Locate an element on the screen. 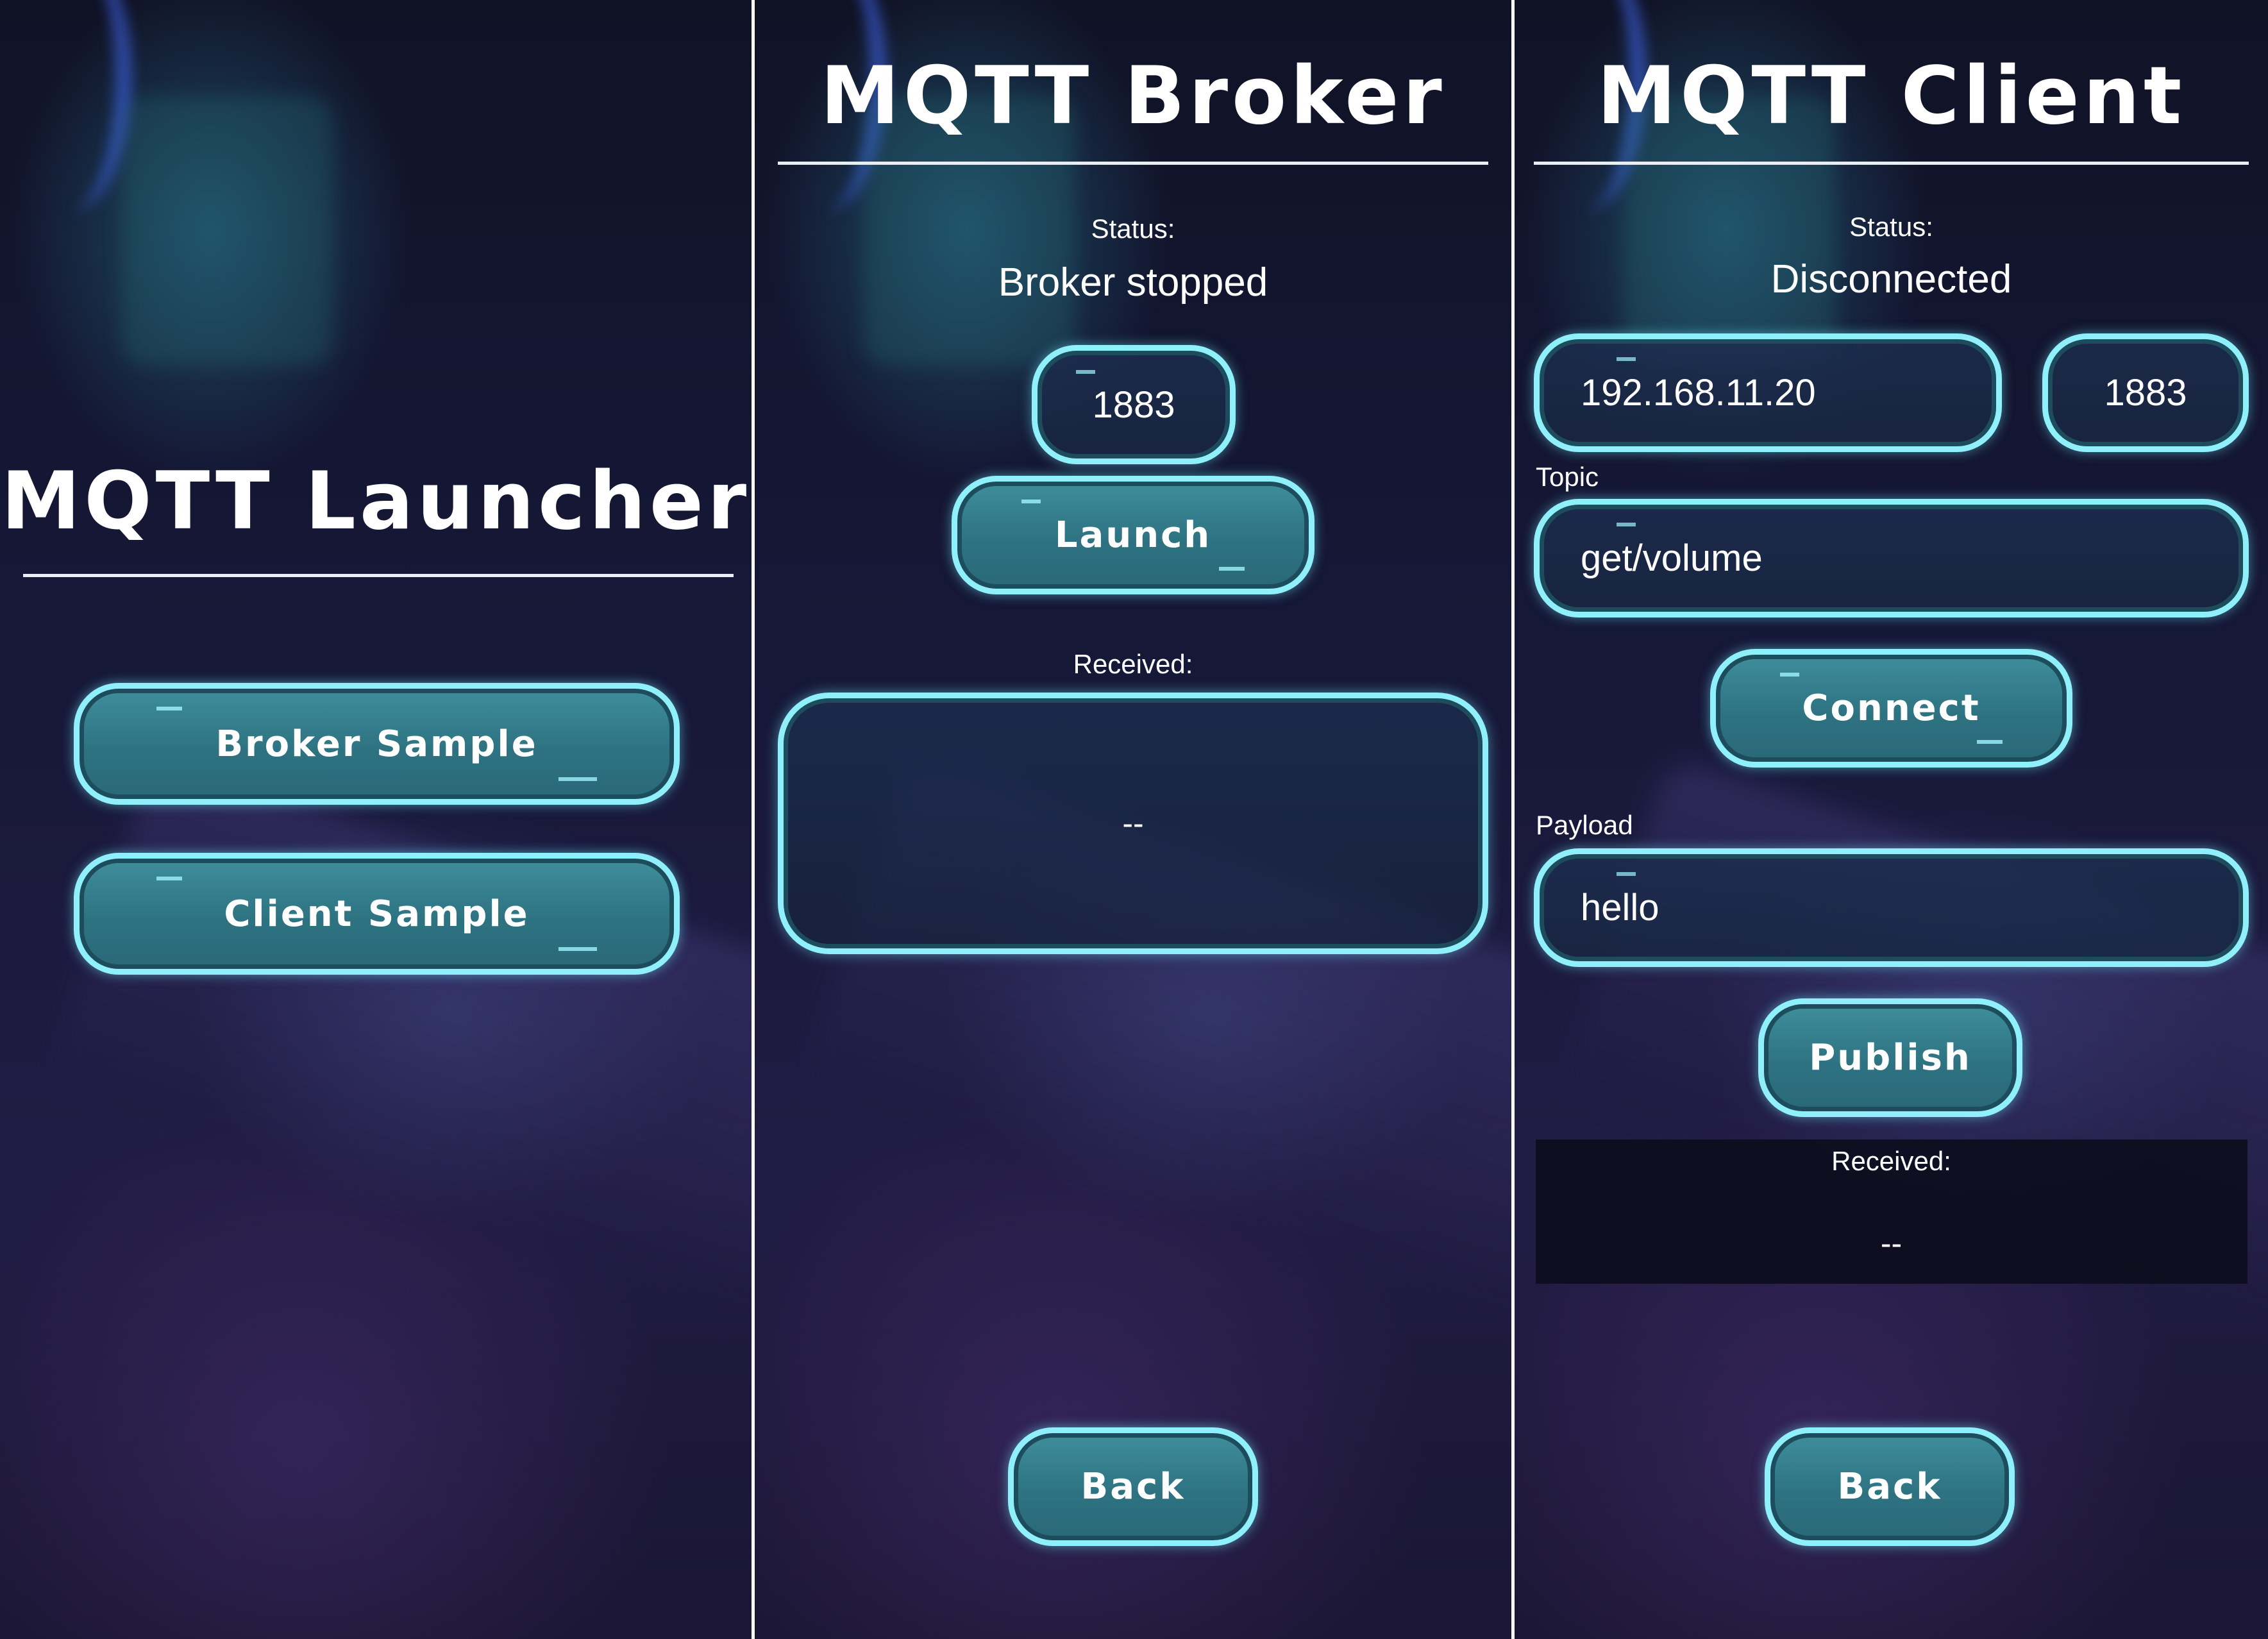 This screenshot has width=2268, height=1639. client-sample-button: Client Sample is located at coordinates (377, 914).